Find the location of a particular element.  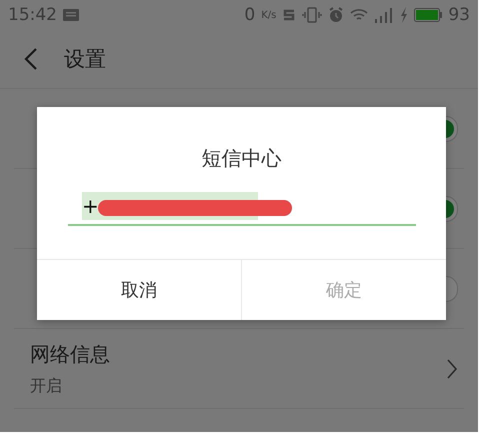

input-field: + is located at coordinates (242, 207).